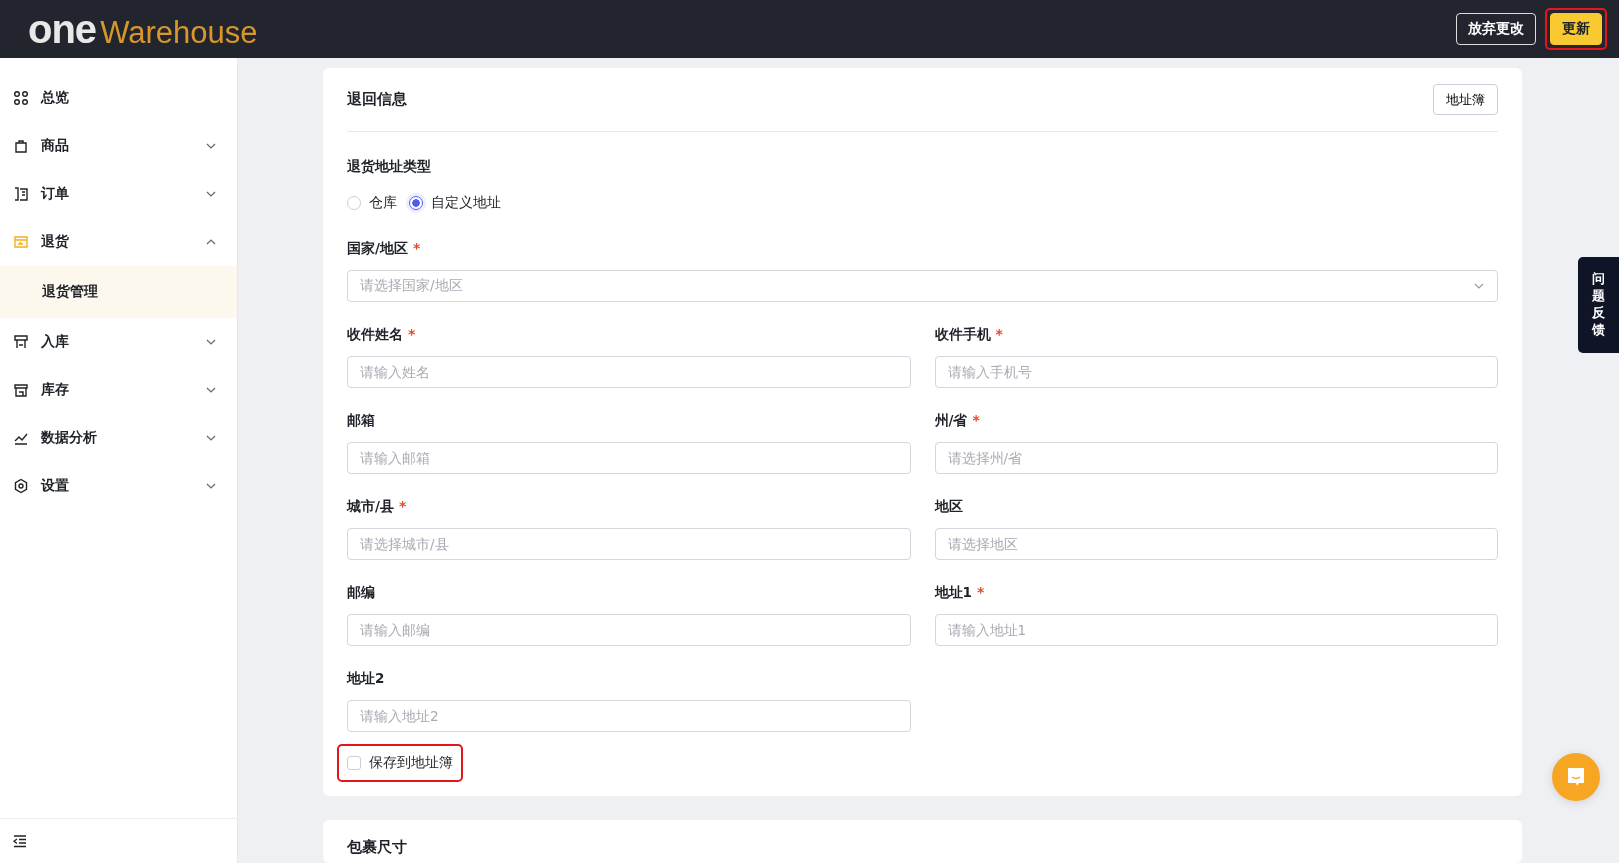  Describe the element at coordinates (118, 292) in the screenshot. I see `sidebar-subitem: 退货管理` at that location.